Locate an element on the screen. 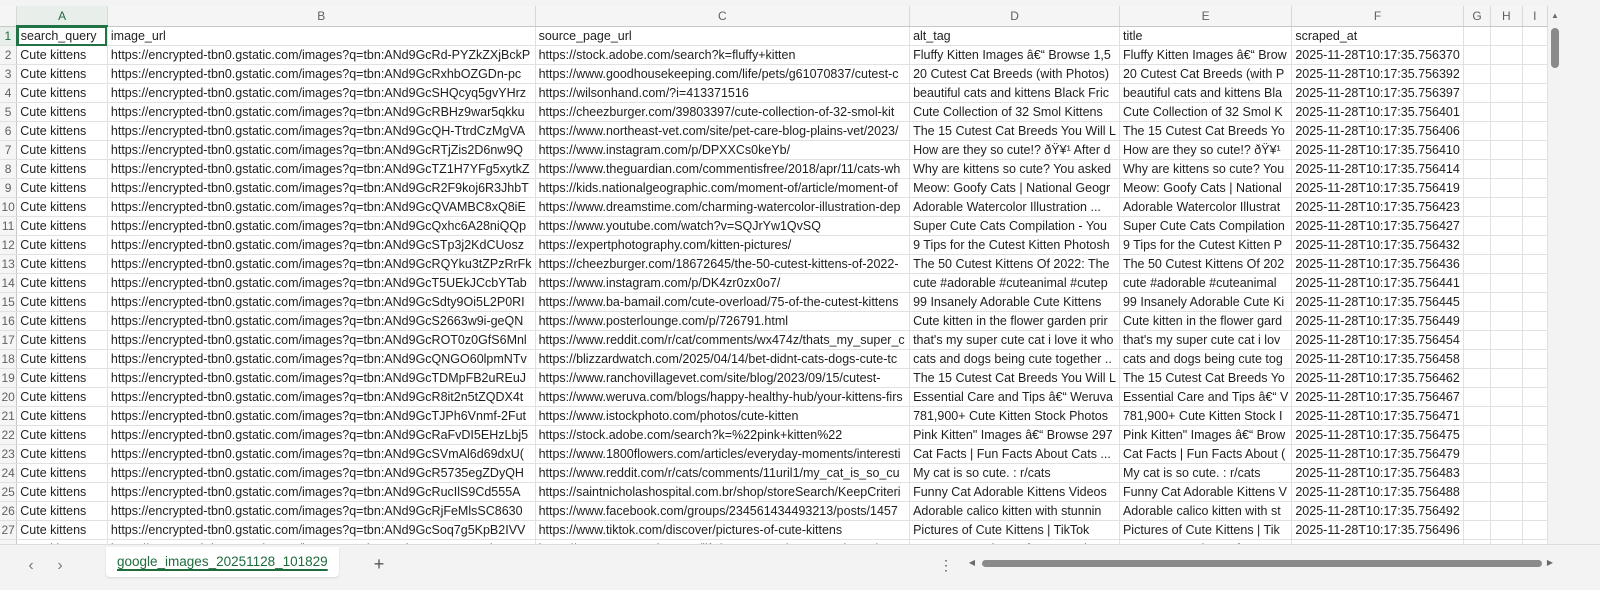 This screenshot has height=590, width=1600. cell: Cute Collection of 32 Smol Kittens is located at coordinates (1014, 112).